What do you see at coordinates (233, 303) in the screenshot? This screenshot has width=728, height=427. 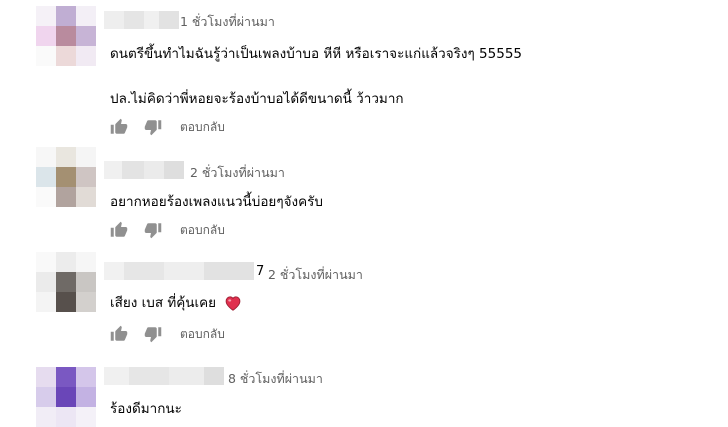 I see `heart-emoji-icon` at bounding box center [233, 303].